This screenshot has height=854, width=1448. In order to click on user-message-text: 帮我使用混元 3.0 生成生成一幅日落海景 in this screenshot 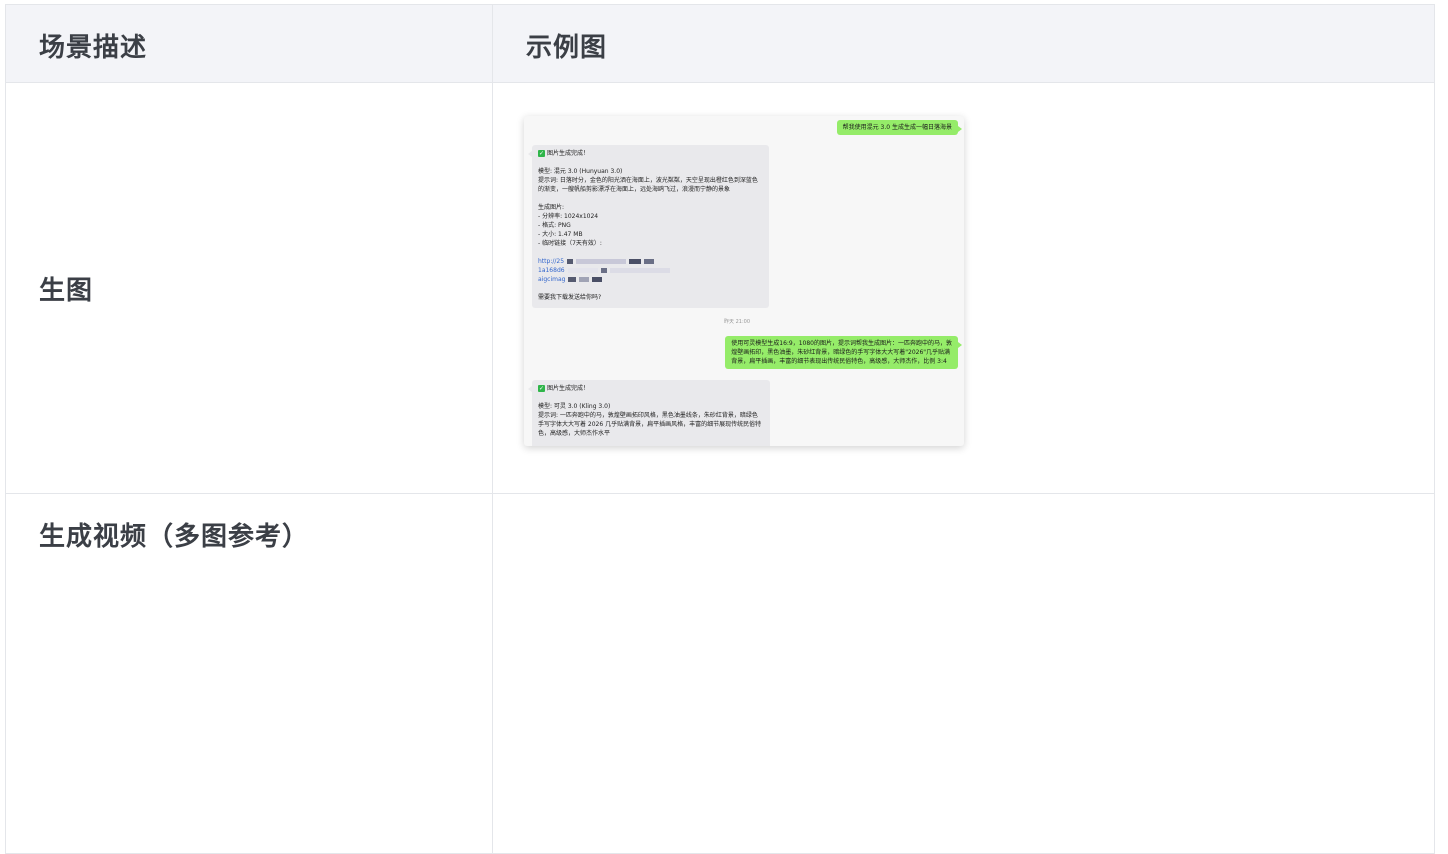, I will do `click(897, 127)`.